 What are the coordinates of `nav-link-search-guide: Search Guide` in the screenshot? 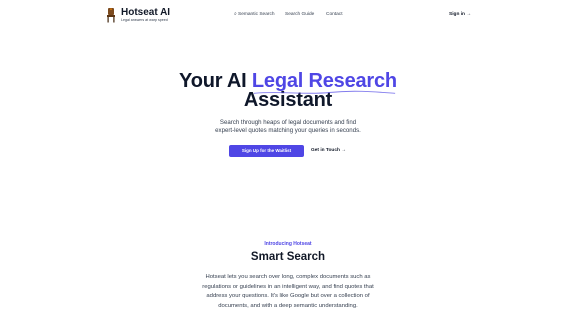 It's located at (299, 15).